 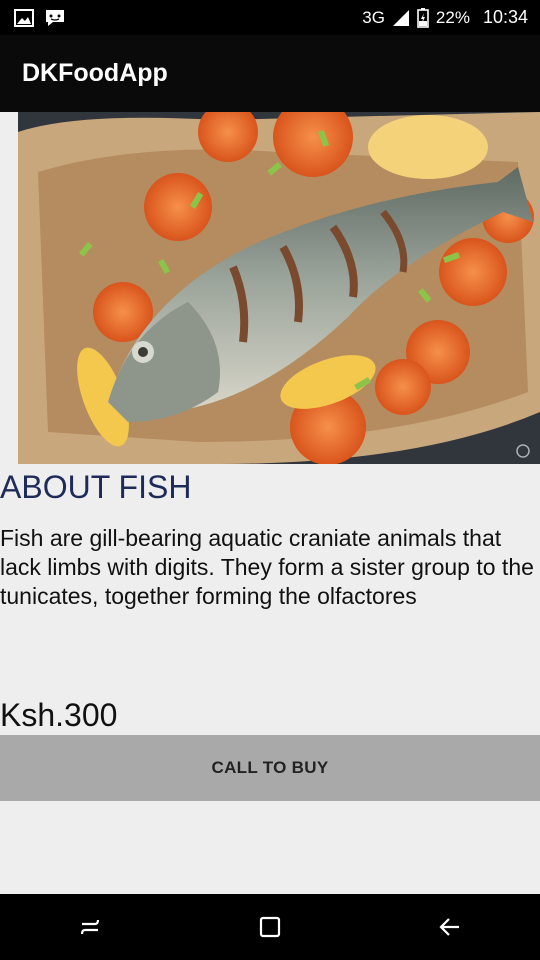 What do you see at coordinates (270, 768) in the screenshot?
I see `call-to-buy-button: CALL TO BUY` at bounding box center [270, 768].